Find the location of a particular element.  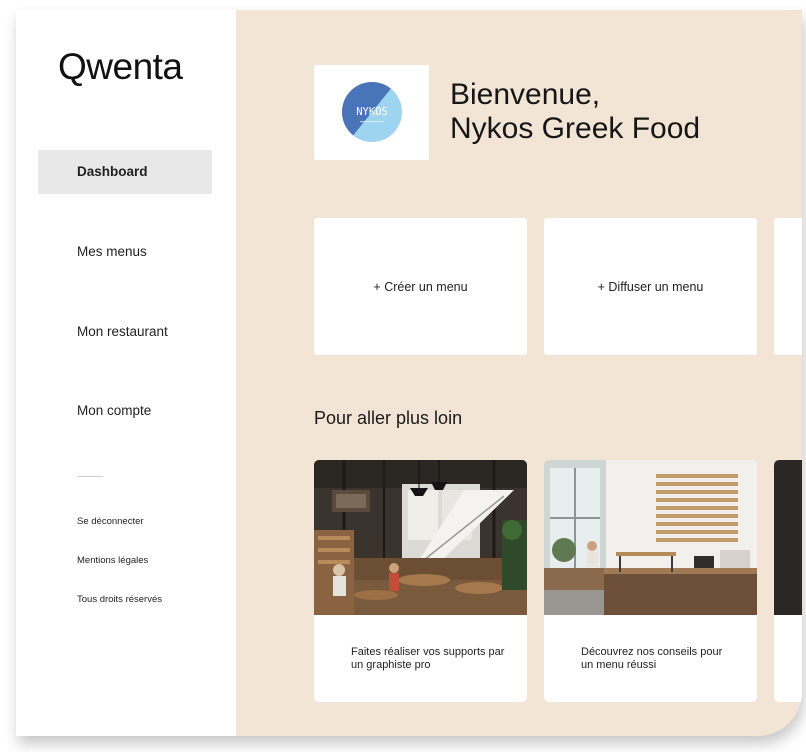

rights-reserved-link: Tous droits réservés is located at coordinates (119, 599).